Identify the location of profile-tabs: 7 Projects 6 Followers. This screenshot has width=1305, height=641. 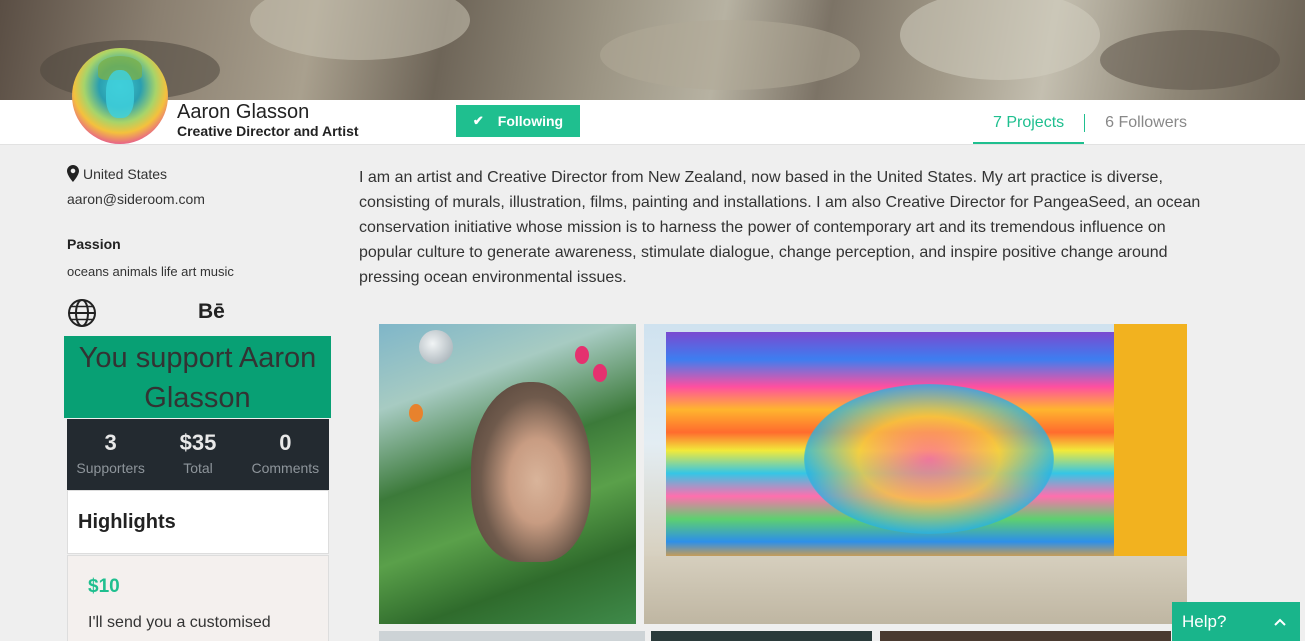
(1090, 122).